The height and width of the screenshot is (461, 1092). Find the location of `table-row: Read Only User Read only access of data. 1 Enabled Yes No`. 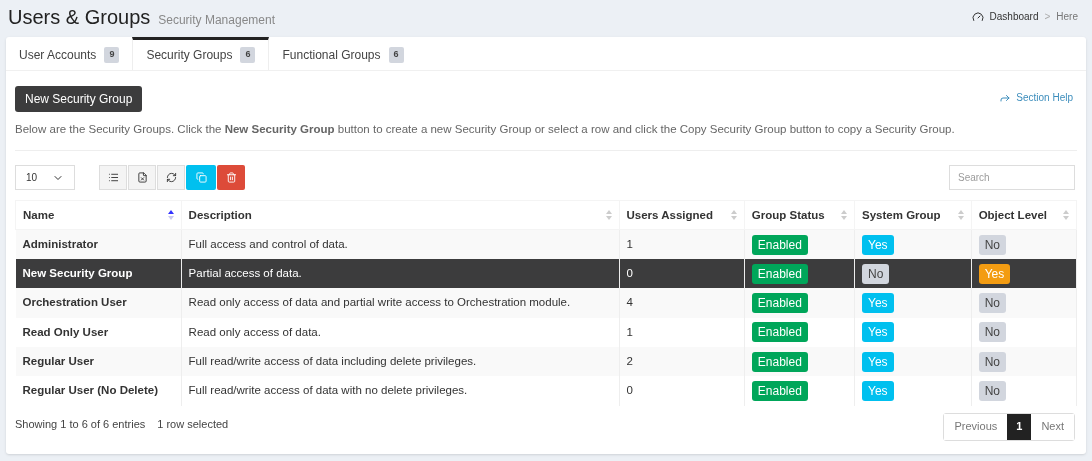

table-row: Read Only User Read only access of data. 1 Enabled Yes No is located at coordinates (546, 332).